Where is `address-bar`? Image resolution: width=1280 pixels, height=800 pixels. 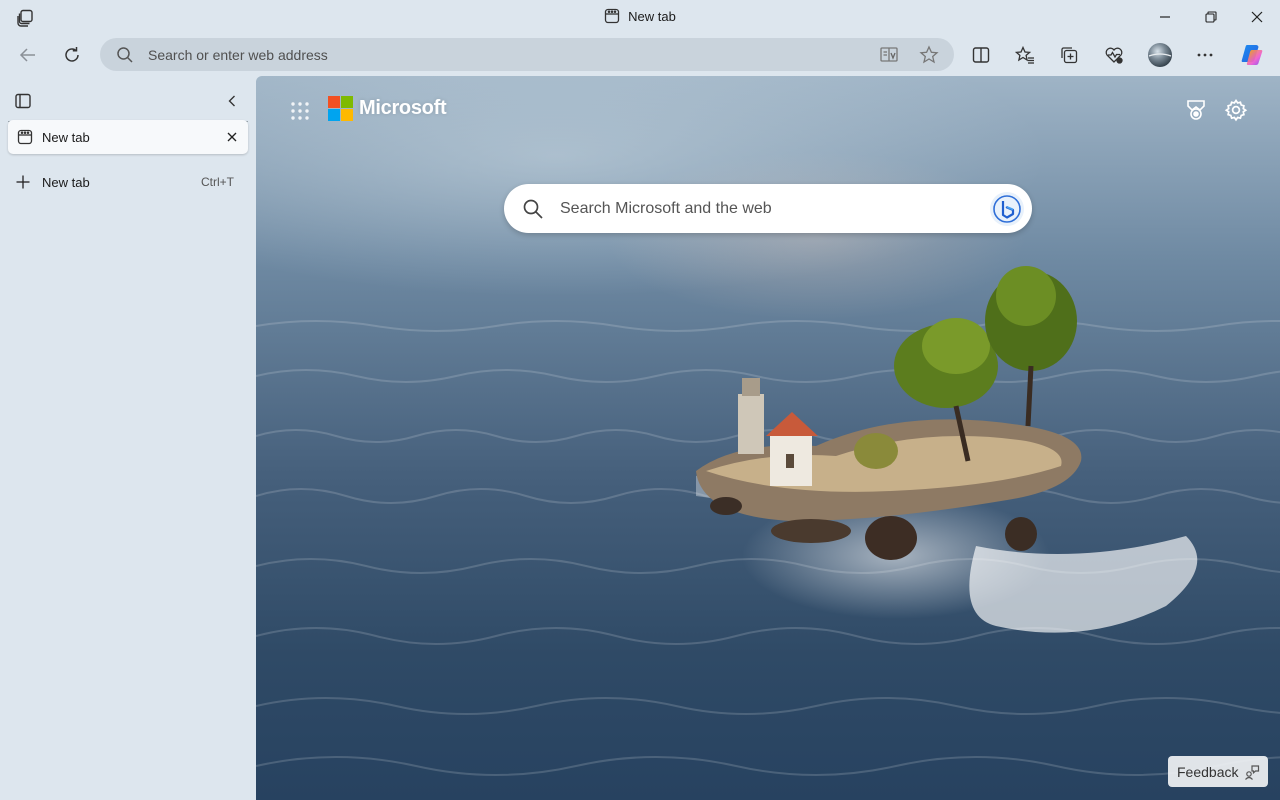
address-bar is located at coordinates (527, 54).